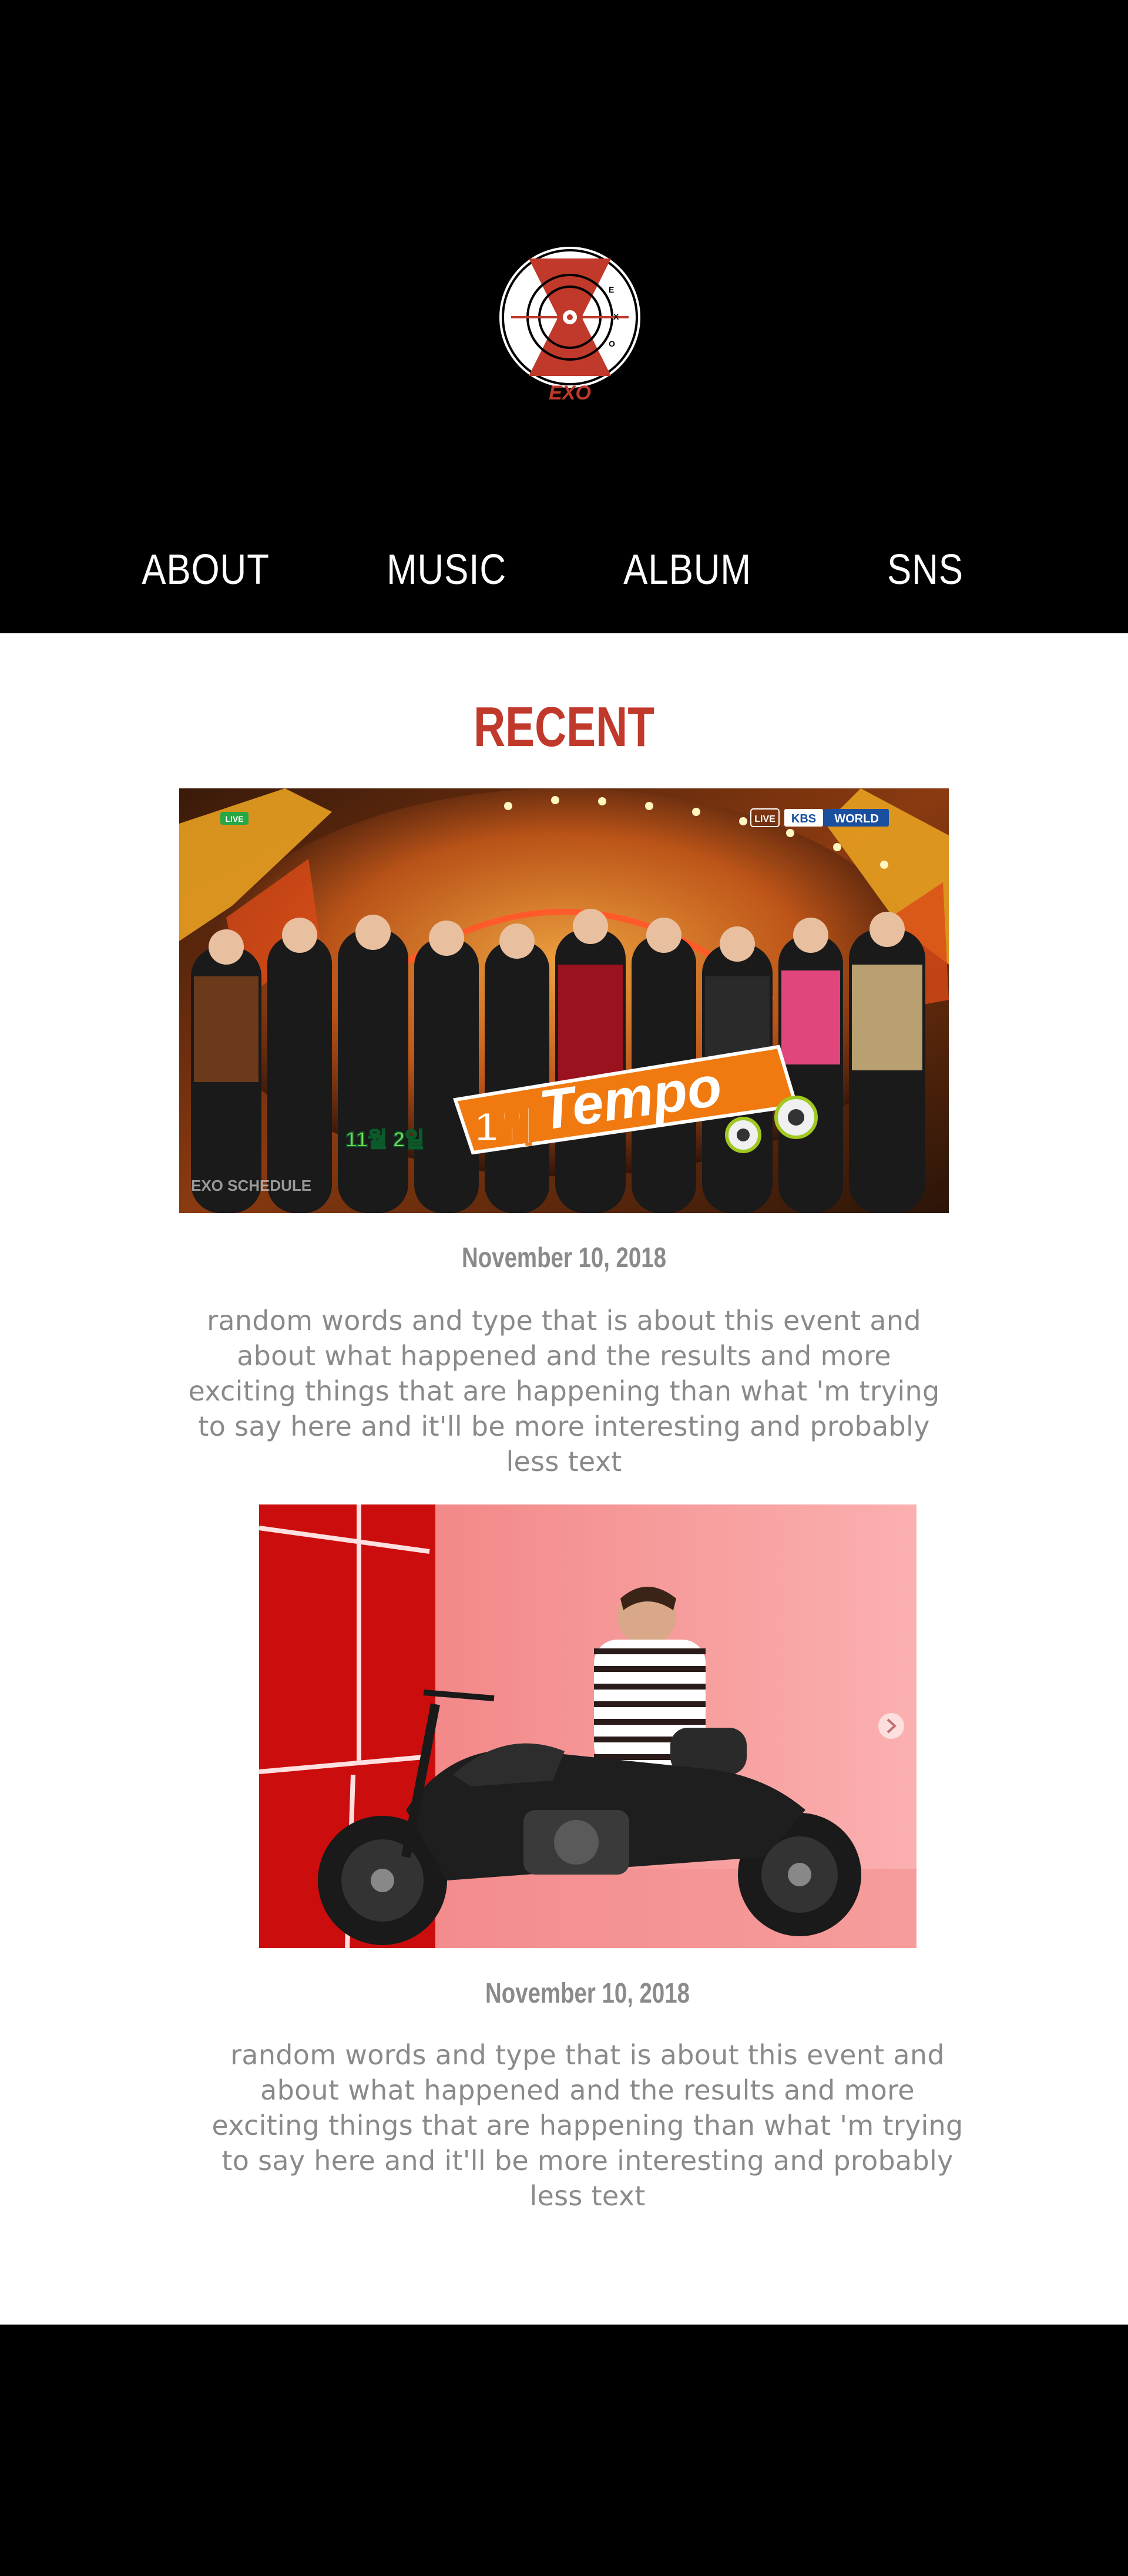 Image resolution: width=1128 pixels, height=2576 pixels. What do you see at coordinates (688, 569) in the screenshot?
I see `nav-album: ALBUM` at bounding box center [688, 569].